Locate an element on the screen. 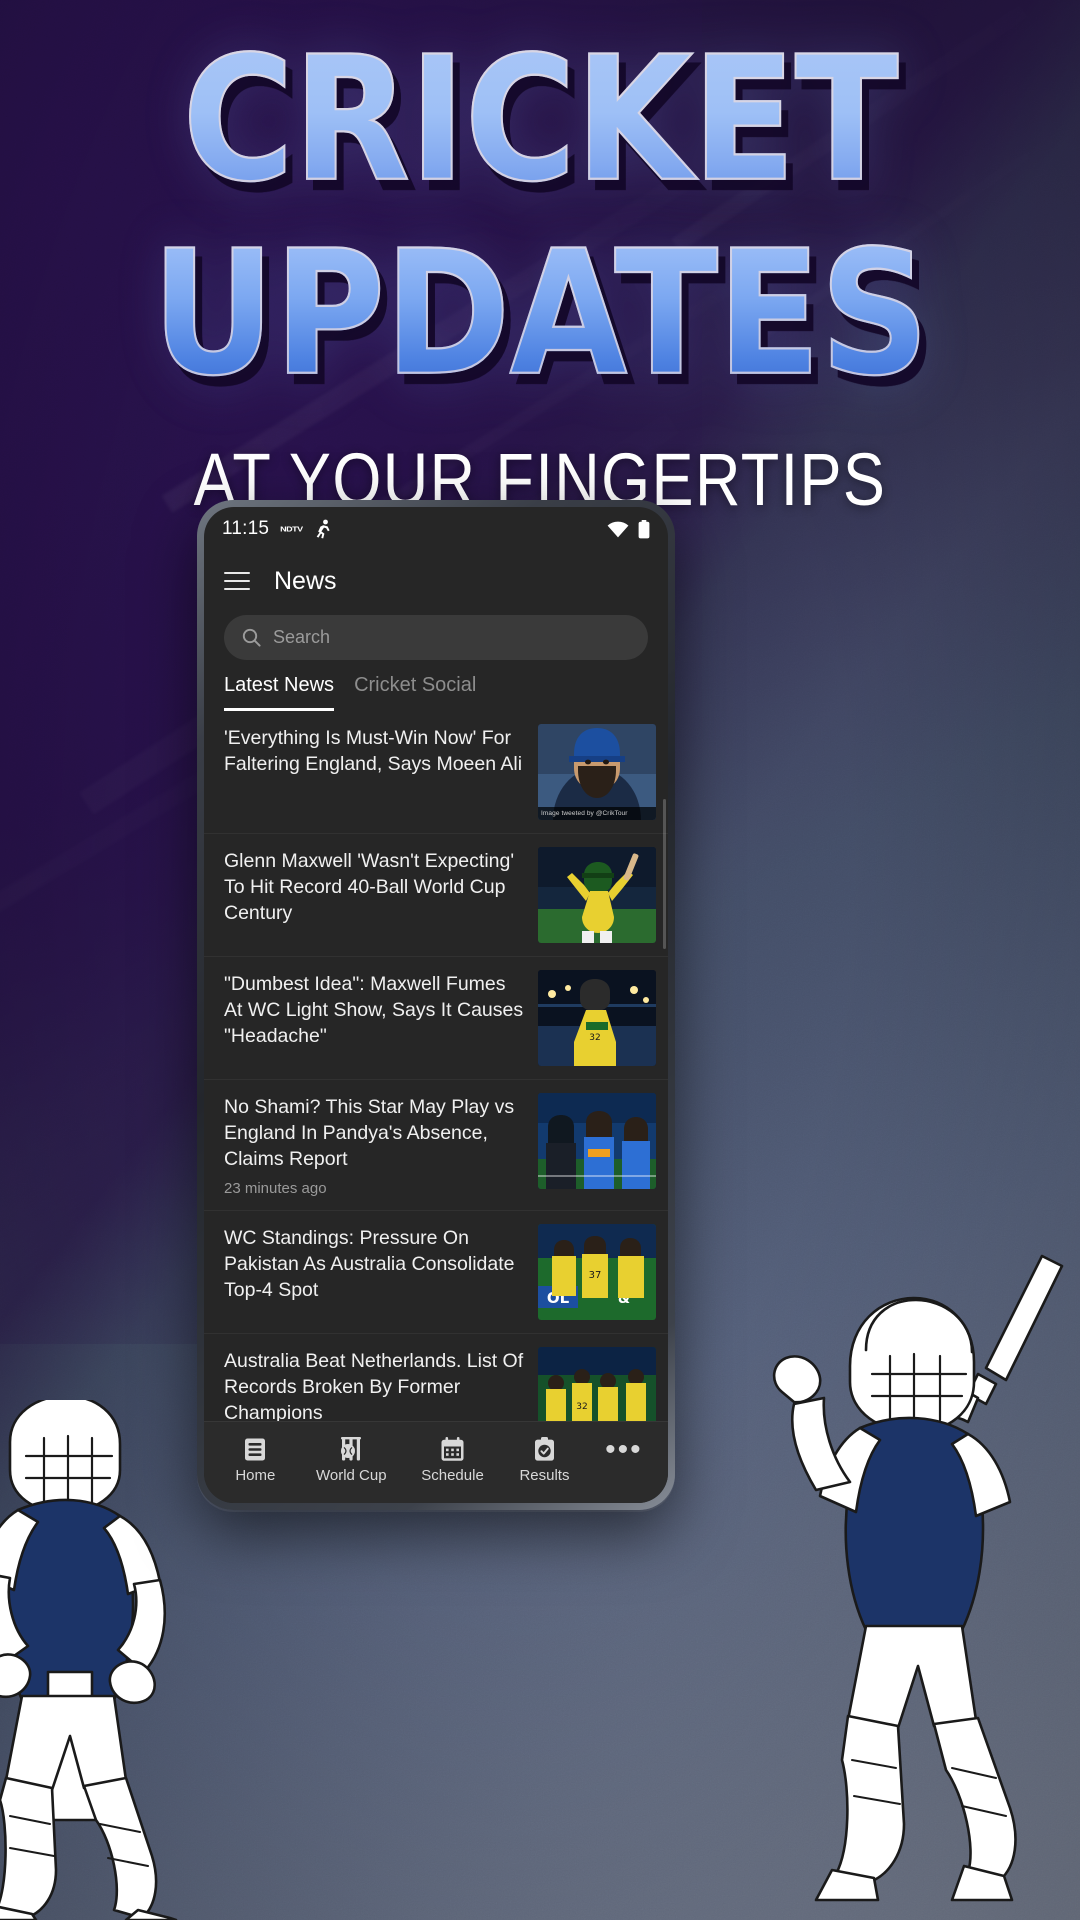  nav-item-schedule: Schedule is located at coordinates (452, 1460).